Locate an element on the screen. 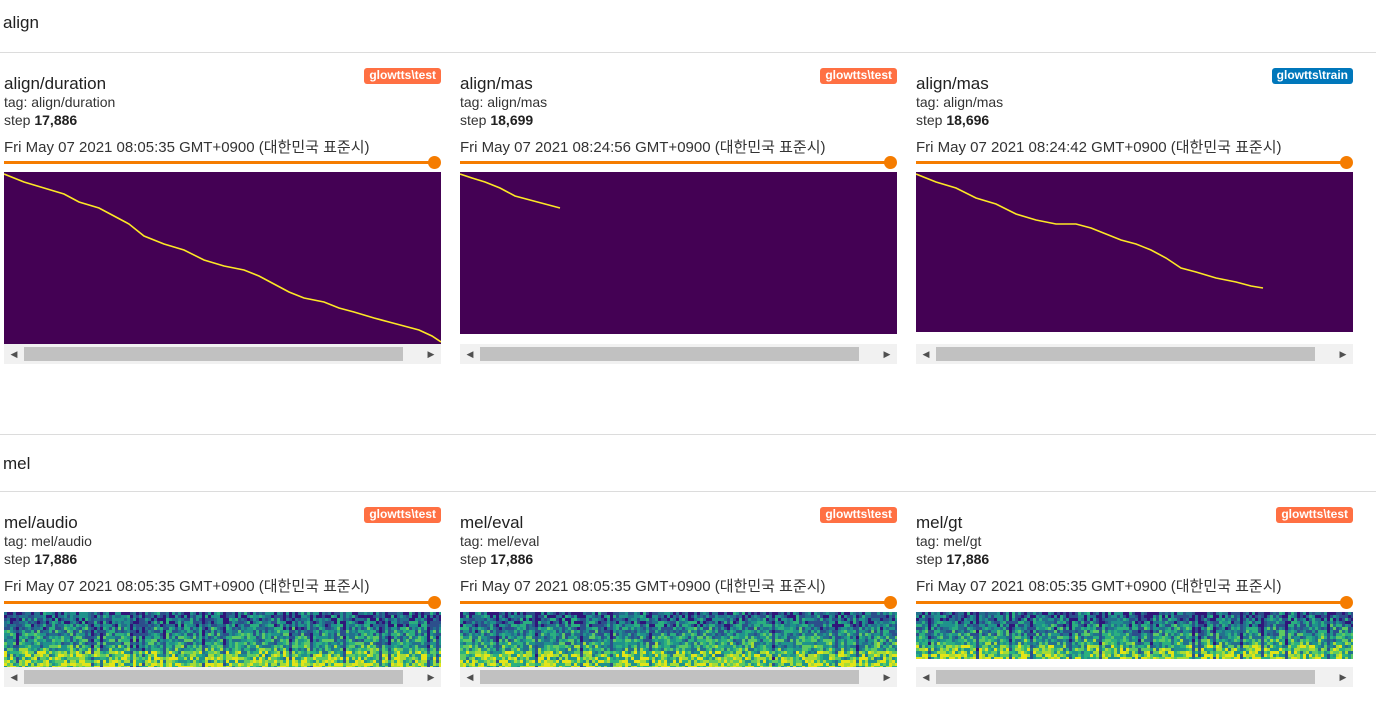 This screenshot has width=1376, height=728. step-line: step 18,696 is located at coordinates (952, 120).